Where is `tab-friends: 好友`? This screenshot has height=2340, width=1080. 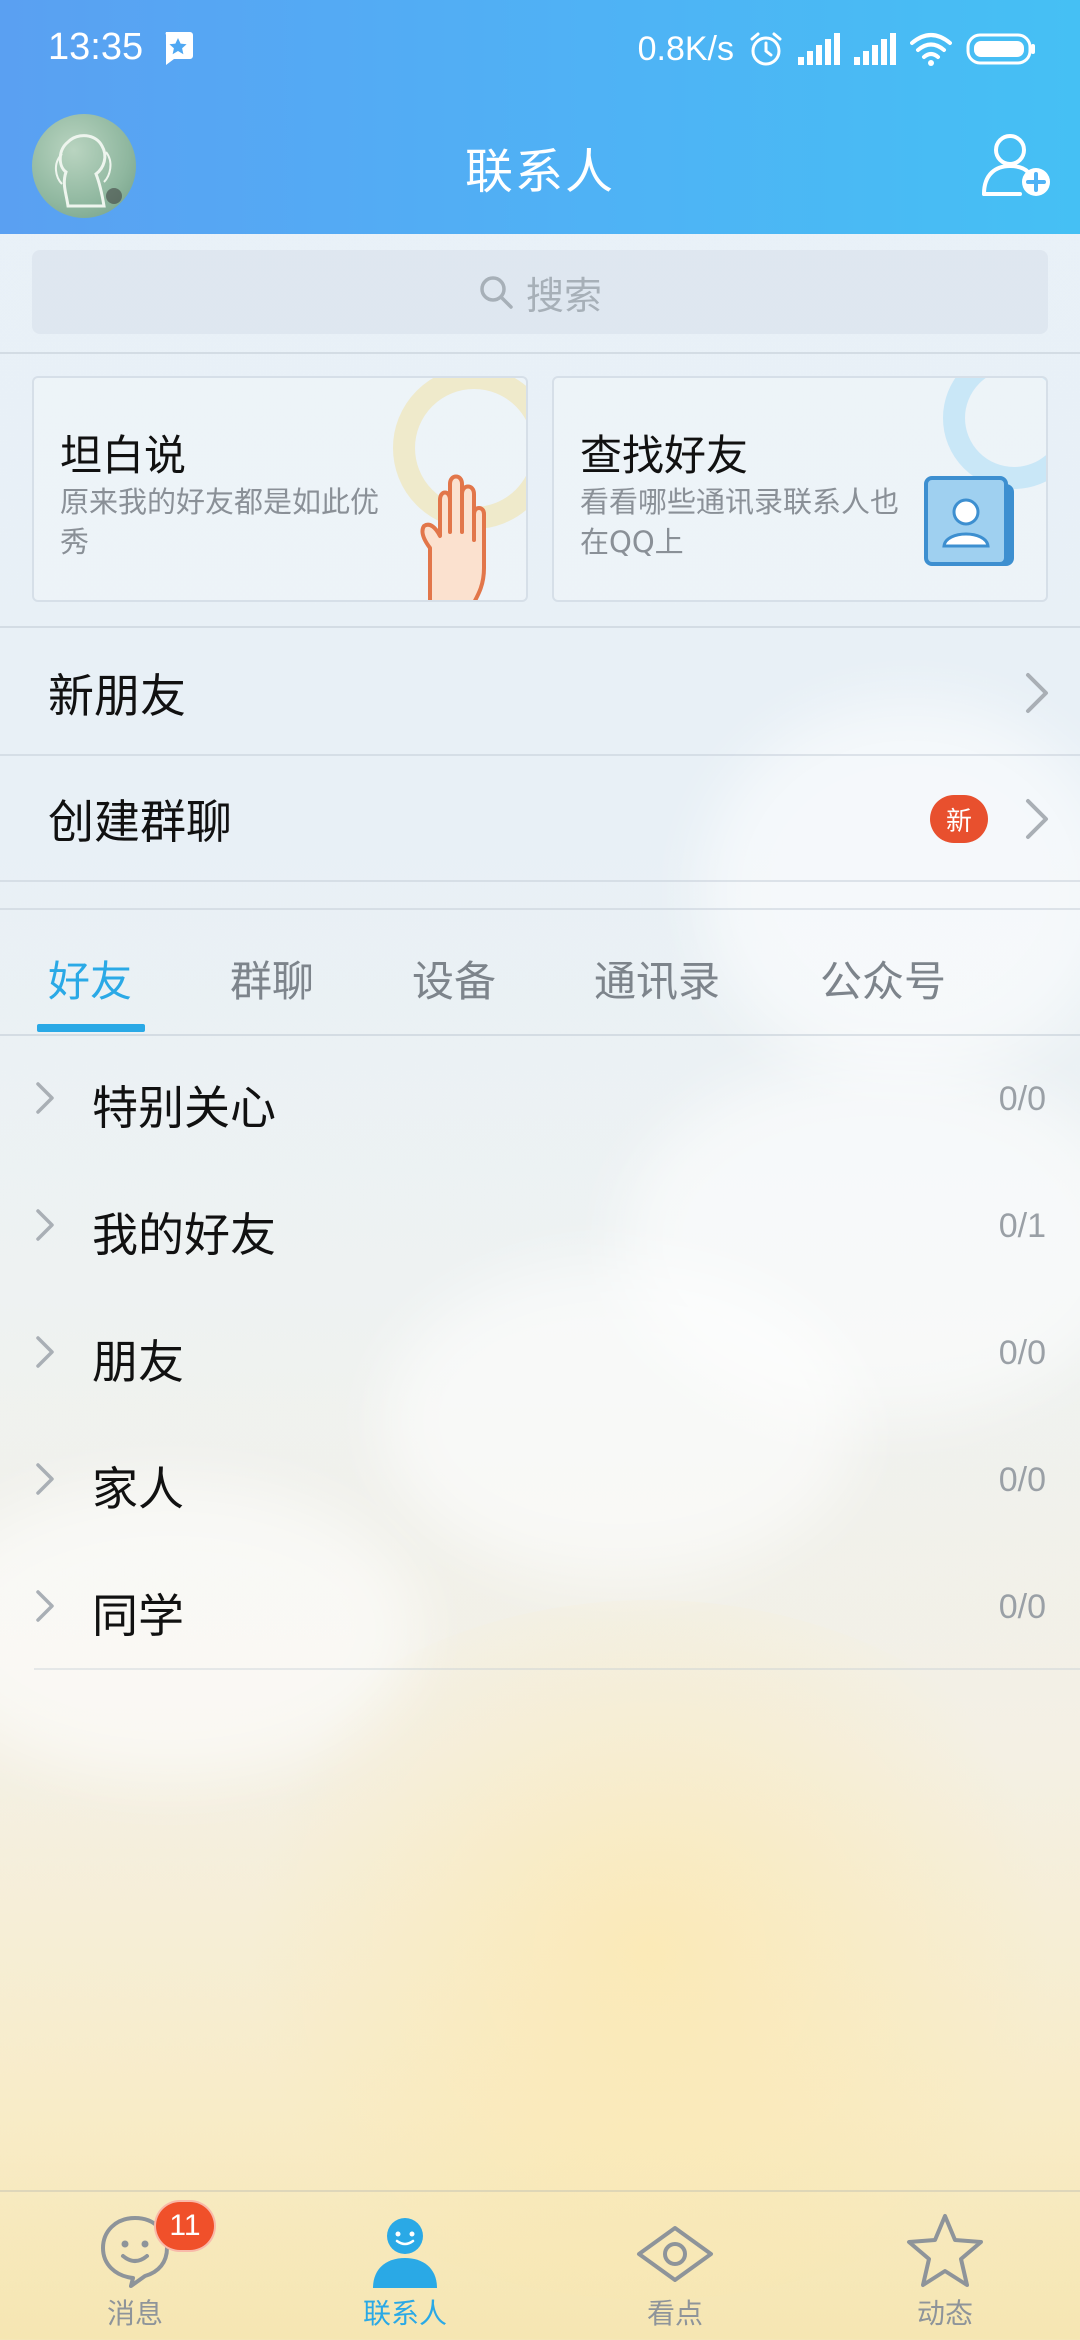
tab-friends: 好友 is located at coordinates (90, 978).